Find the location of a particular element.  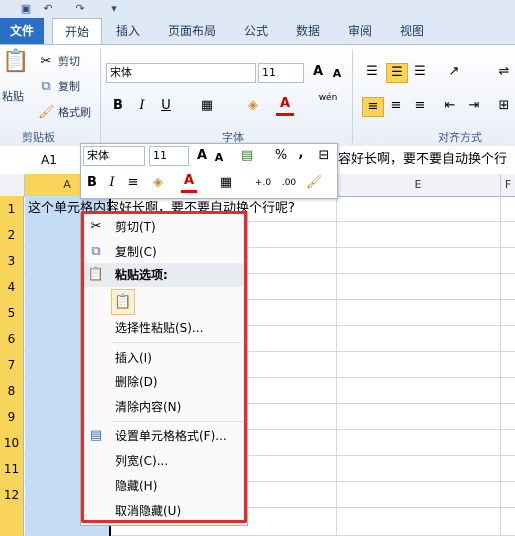

grid-row: 6 is located at coordinates (257, 339).